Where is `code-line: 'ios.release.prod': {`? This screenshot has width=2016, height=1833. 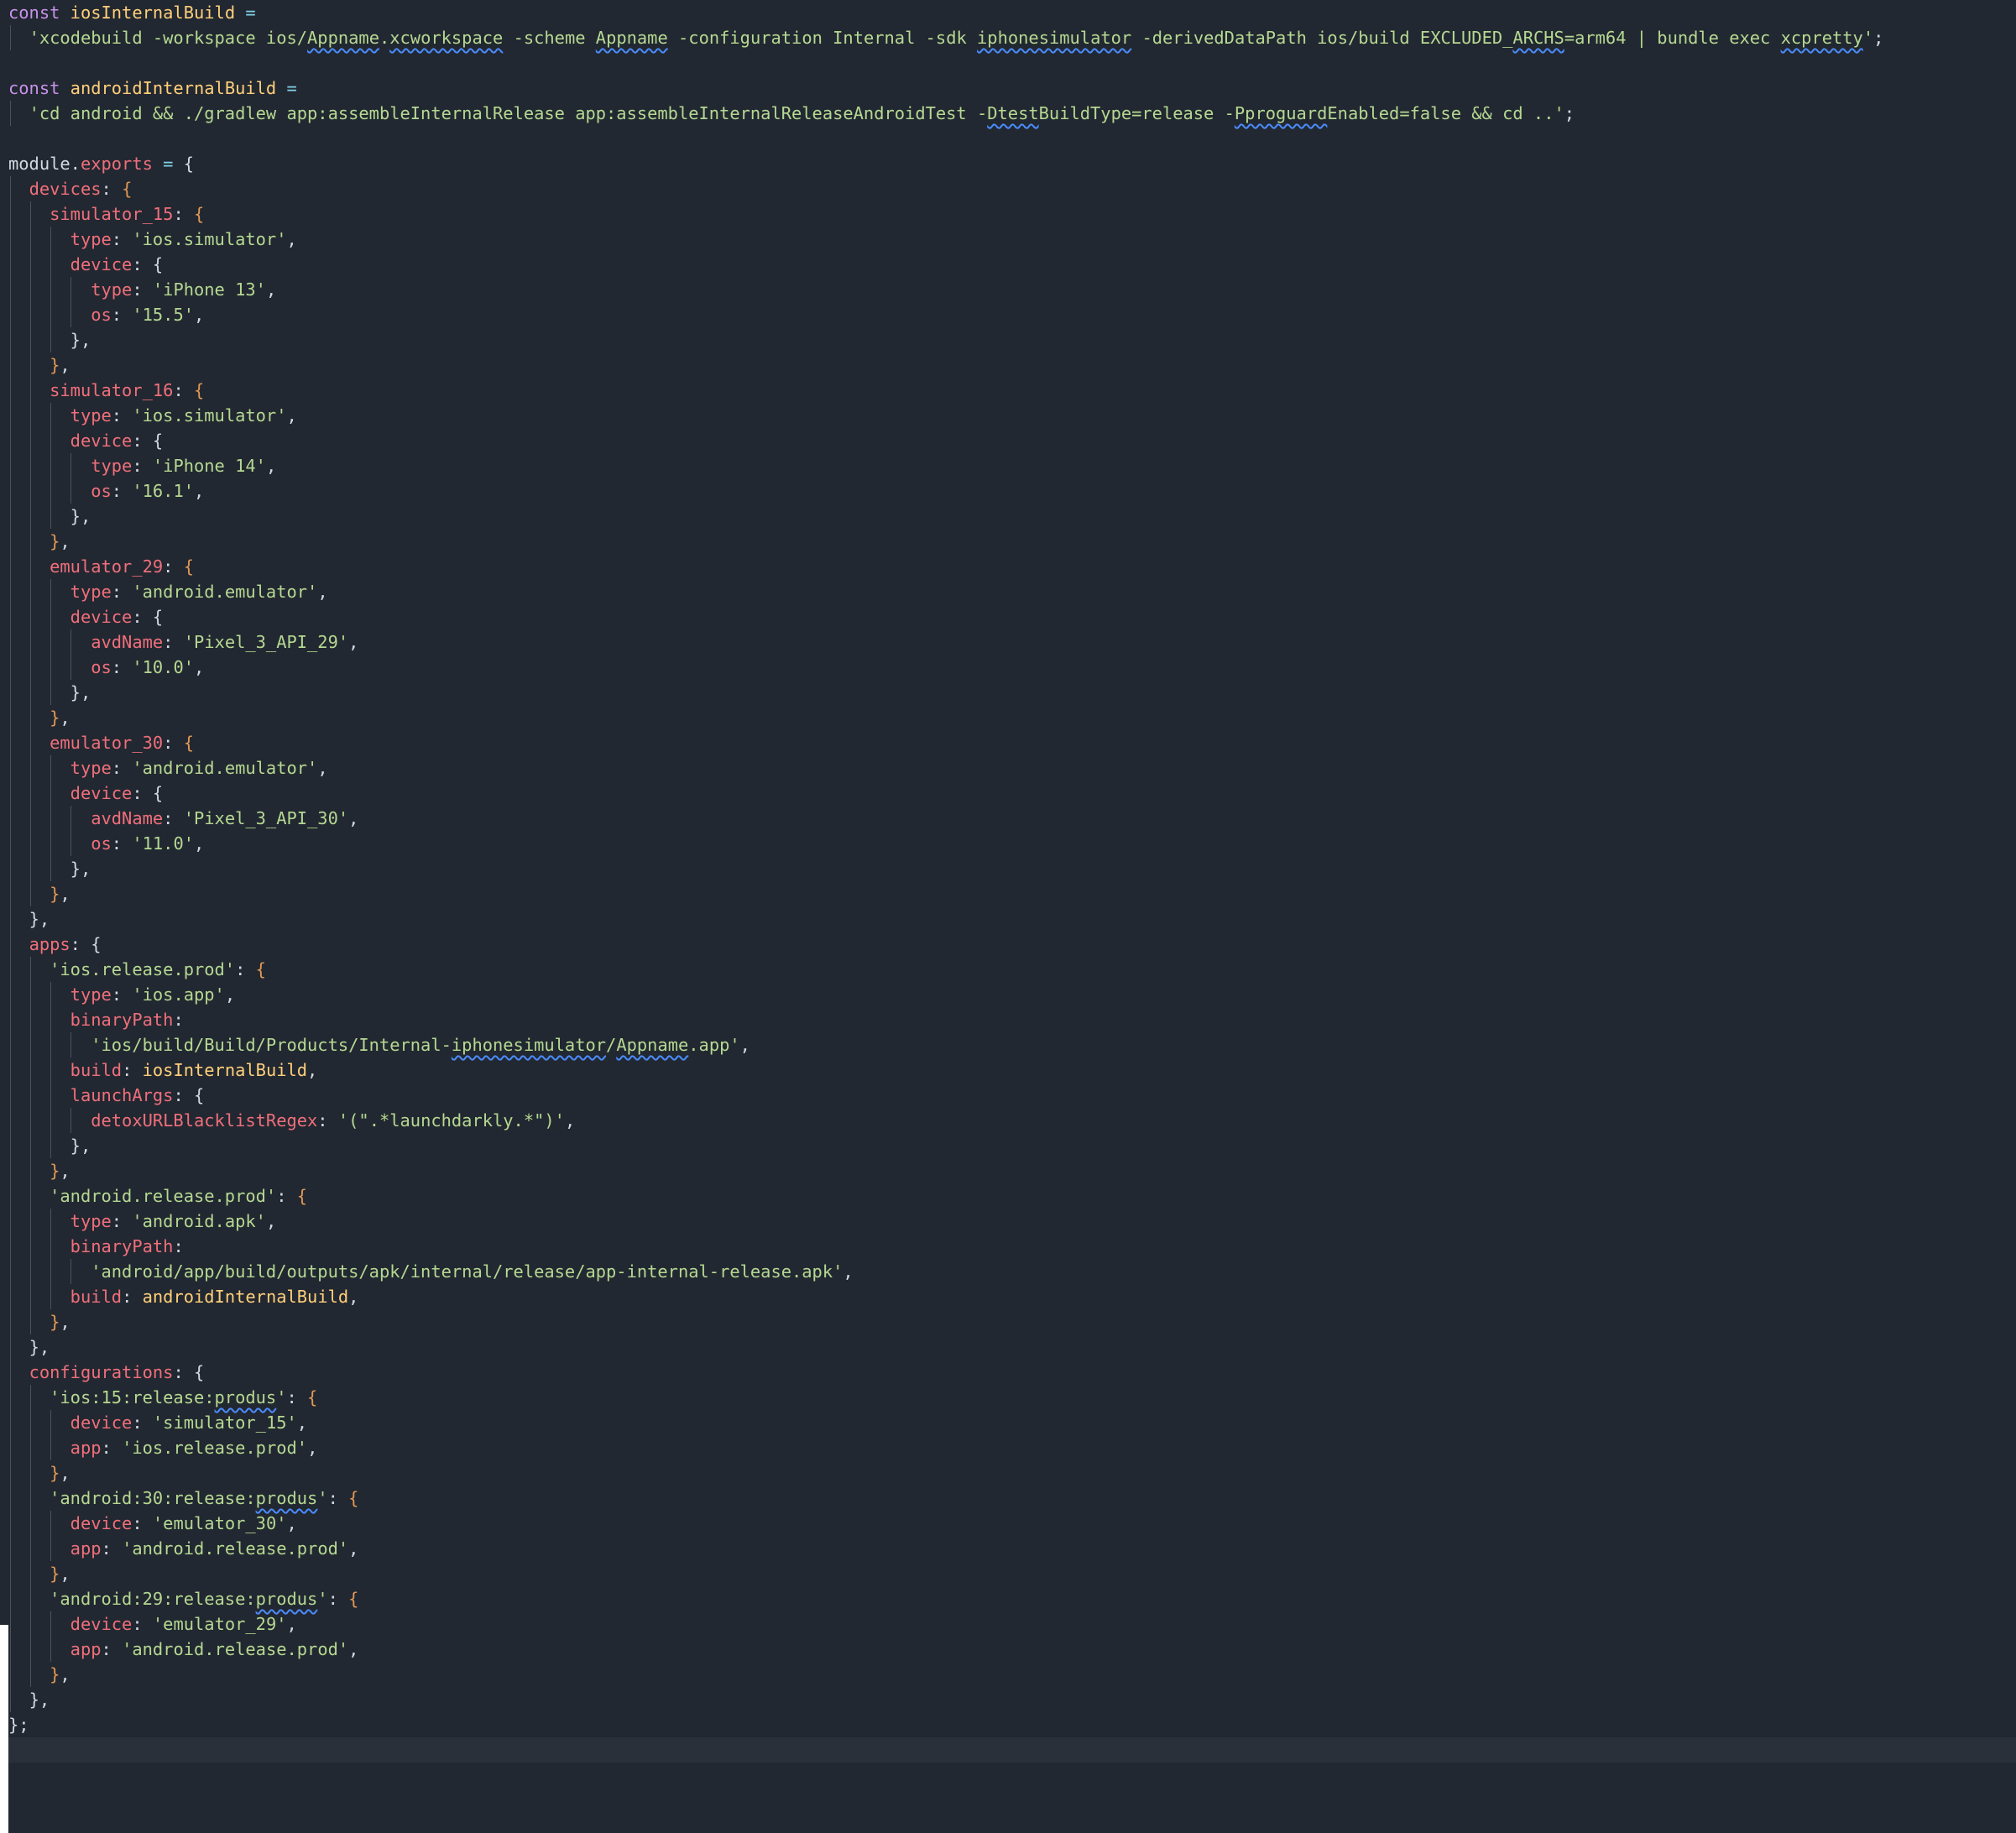 code-line: 'ios.release.prod': { is located at coordinates (1012, 969).